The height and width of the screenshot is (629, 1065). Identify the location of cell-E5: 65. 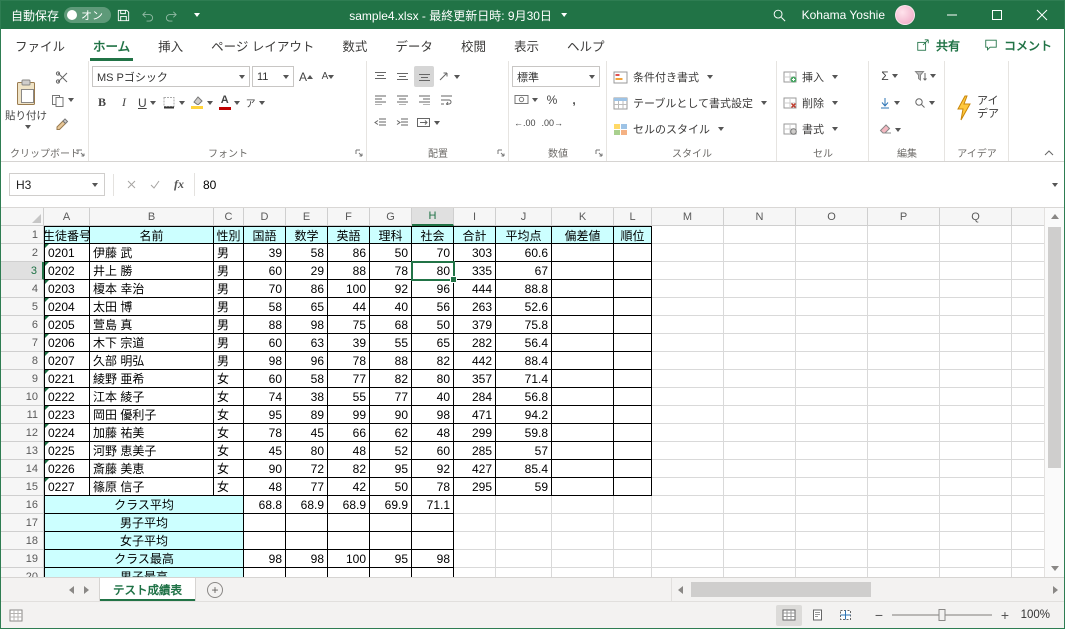
(307, 307).